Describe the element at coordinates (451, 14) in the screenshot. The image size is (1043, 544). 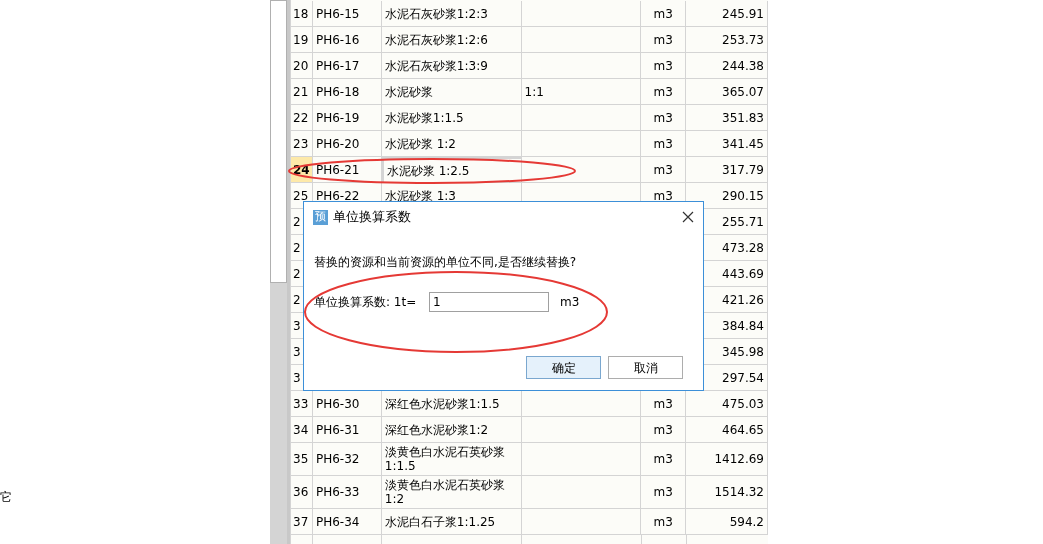
I see `table-cell: 水泥石灰砂浆1:2:3` at that location.